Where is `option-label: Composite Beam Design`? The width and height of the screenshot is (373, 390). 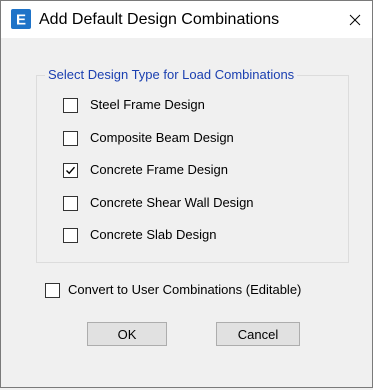
option-label: Composite Beam Design is located at coordinates (162, 137).